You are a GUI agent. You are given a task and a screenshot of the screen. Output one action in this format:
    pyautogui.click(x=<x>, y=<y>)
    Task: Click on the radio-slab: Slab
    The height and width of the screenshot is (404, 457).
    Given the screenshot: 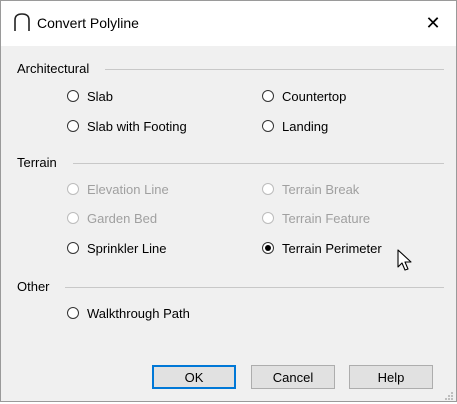 What is the action you would take?
    pyautogui.click(x=90, y=96)
    